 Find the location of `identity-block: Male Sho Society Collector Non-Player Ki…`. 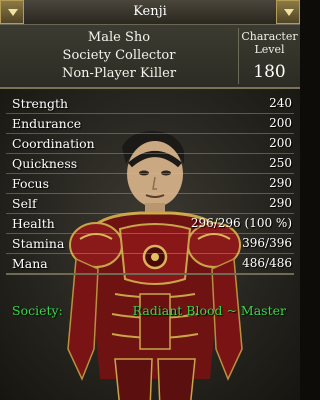

identity-block: Male Sho Society Collector Non-Player Ki… is located at coordinates (119, 56).